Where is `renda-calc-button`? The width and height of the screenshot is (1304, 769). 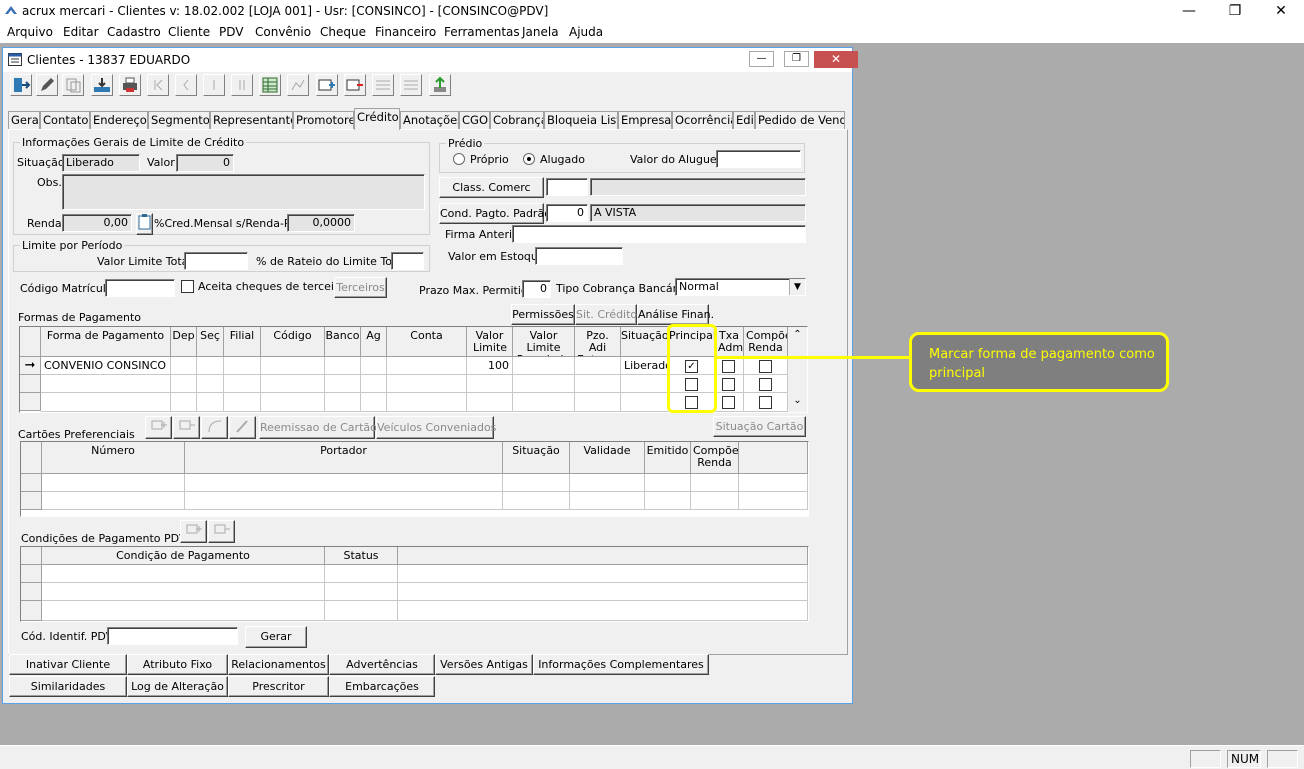
renda-calc-button is located at coordinates (144, 224).